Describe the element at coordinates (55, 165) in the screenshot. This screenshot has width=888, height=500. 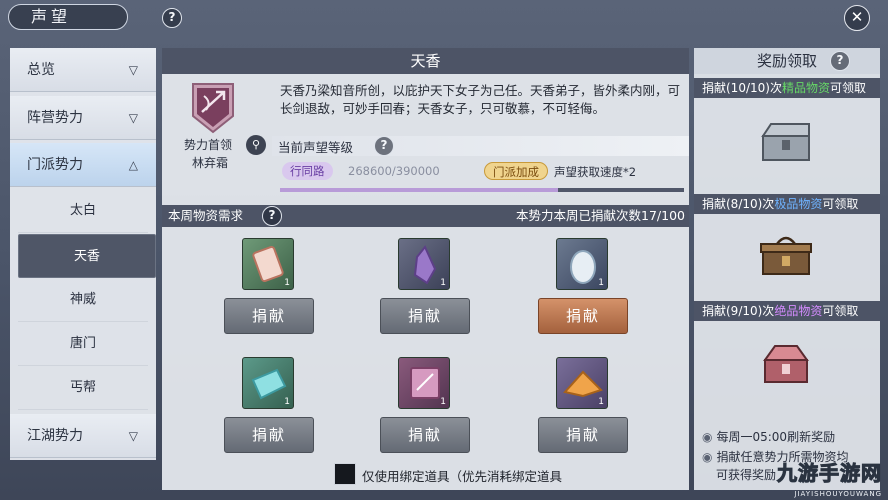
I see `nav-category-label: 门派势力` at that location.